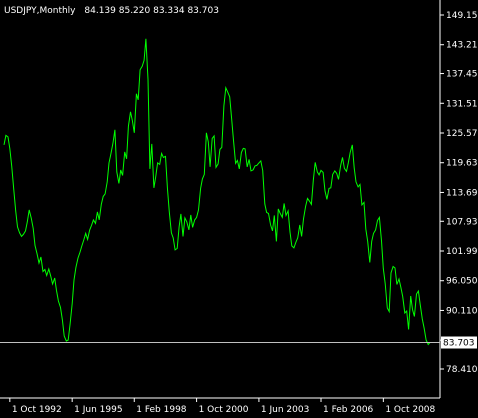 This screenshot has height=418, width=478. What do you see at coordinates (348, 410) in the screenshot?
I see `time-tick-label: 1 Feb 2006` at bounding box center [348, 410].